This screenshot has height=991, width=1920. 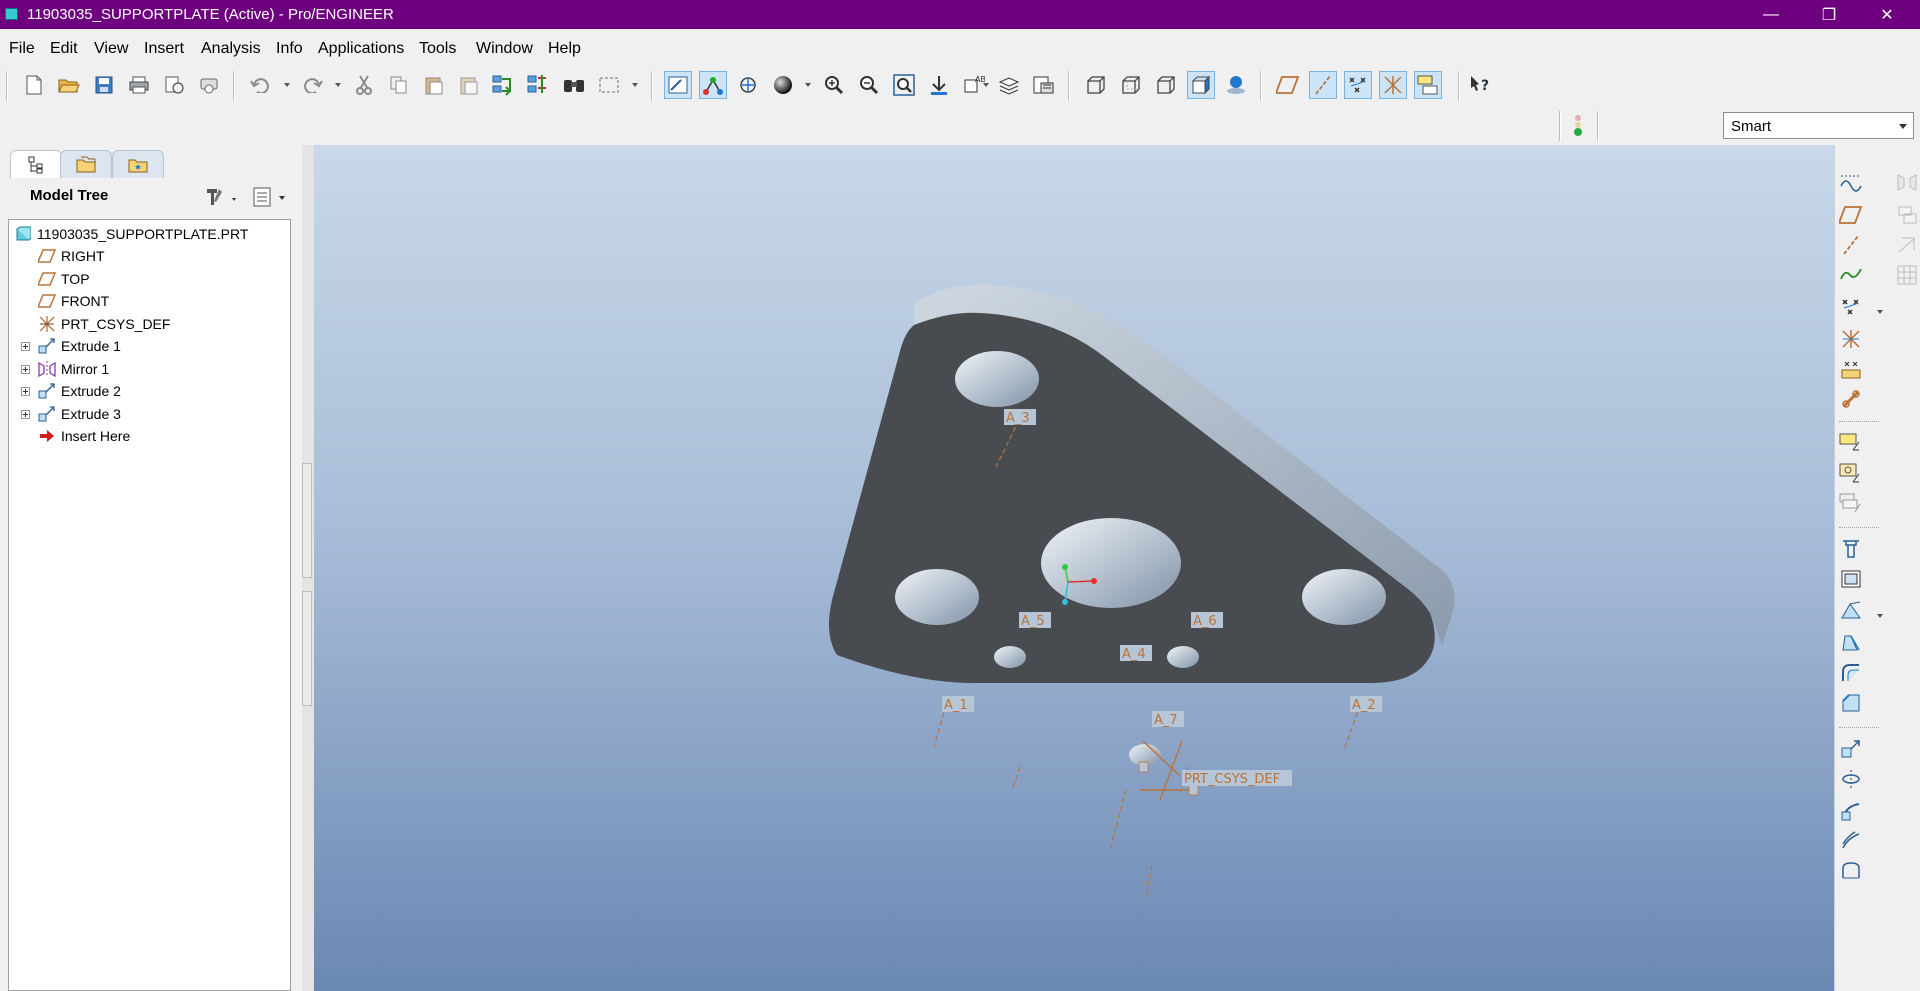 I want to click on shell-tool-icon, so click(x=1851, y=579).